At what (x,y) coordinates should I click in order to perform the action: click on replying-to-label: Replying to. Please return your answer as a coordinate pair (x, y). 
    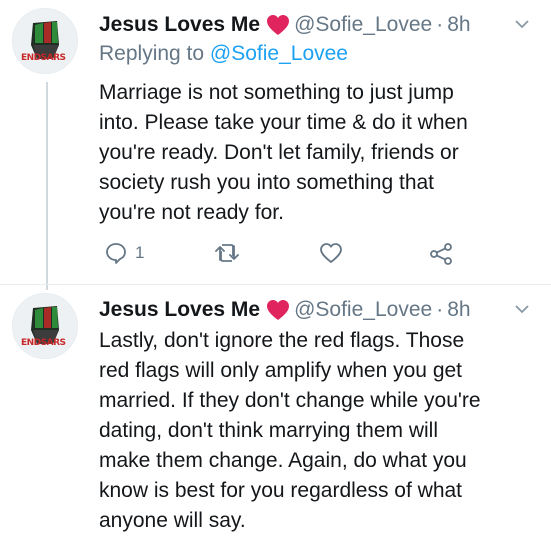
    Looking at the image, I should click on (154, 53).